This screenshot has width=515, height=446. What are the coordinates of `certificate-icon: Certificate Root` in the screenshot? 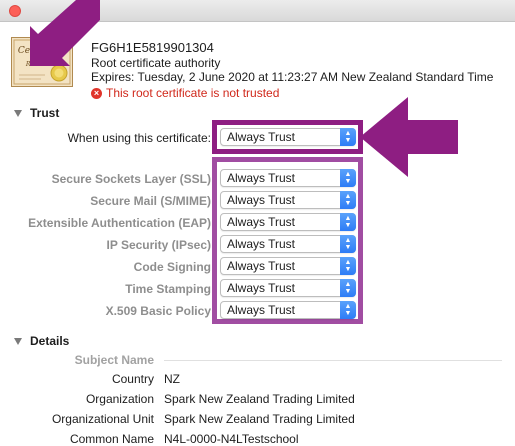 It's located at (42, 63).